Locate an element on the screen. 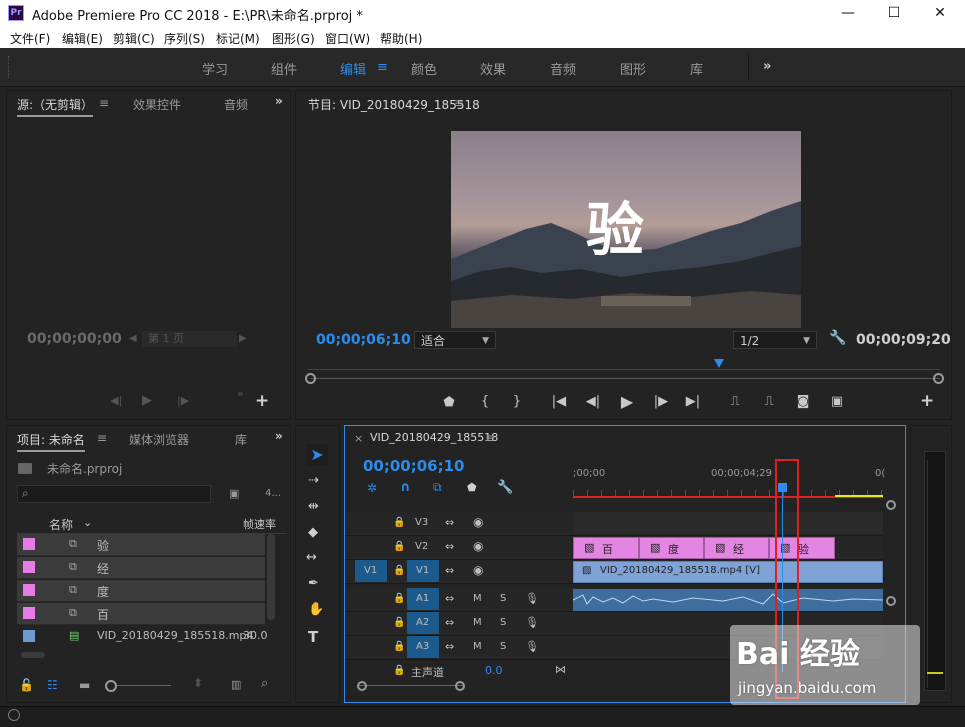  workspace-audio: 音频 is located at coordinates (563, 68).